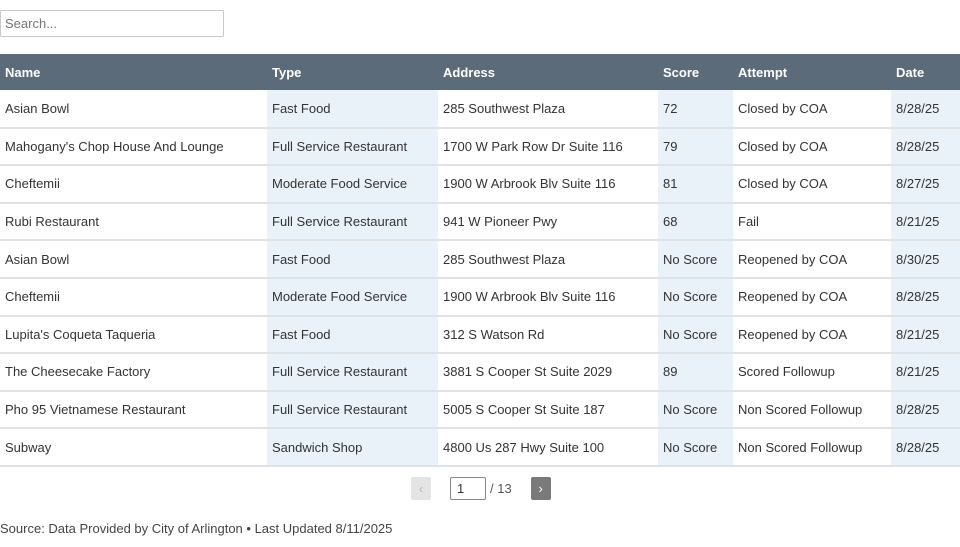 This screenshot has width=960, height=547. What do you see at coordinates (695, 222) in the screenshot?
I see `cell-score: 68` at bounding box center [695, 222].